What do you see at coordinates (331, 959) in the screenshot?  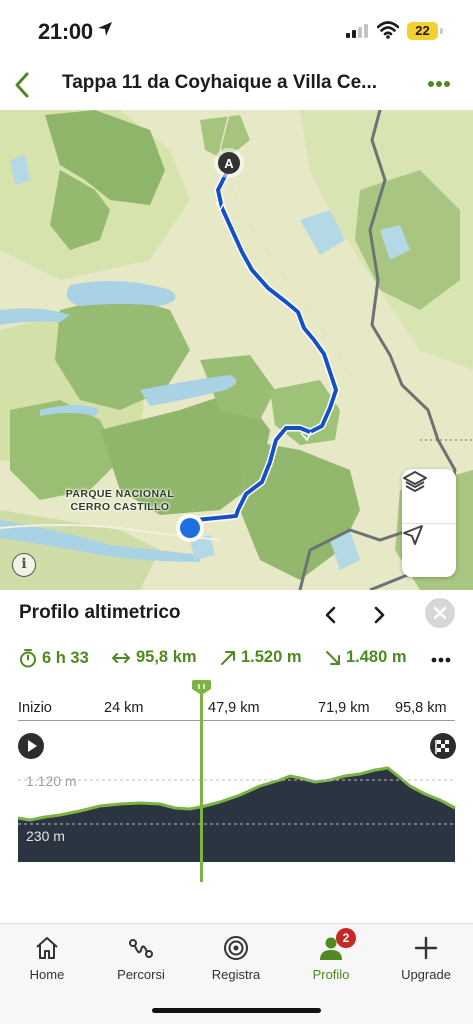 I see `tab-profile: 2 Profilo` at bounding box center [331, 959].